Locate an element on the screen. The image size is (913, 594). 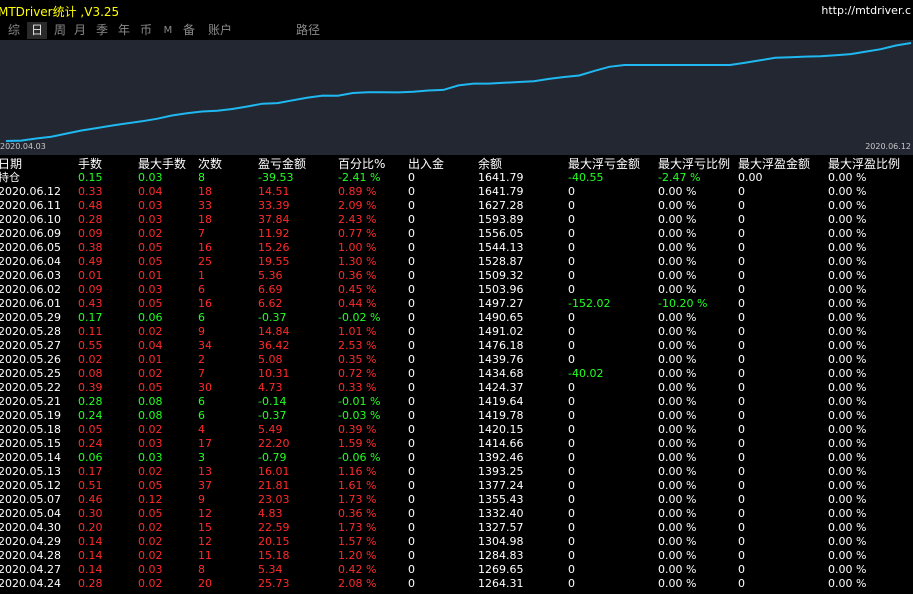
tab-9: 账户 is located at coordinates (220, 30).